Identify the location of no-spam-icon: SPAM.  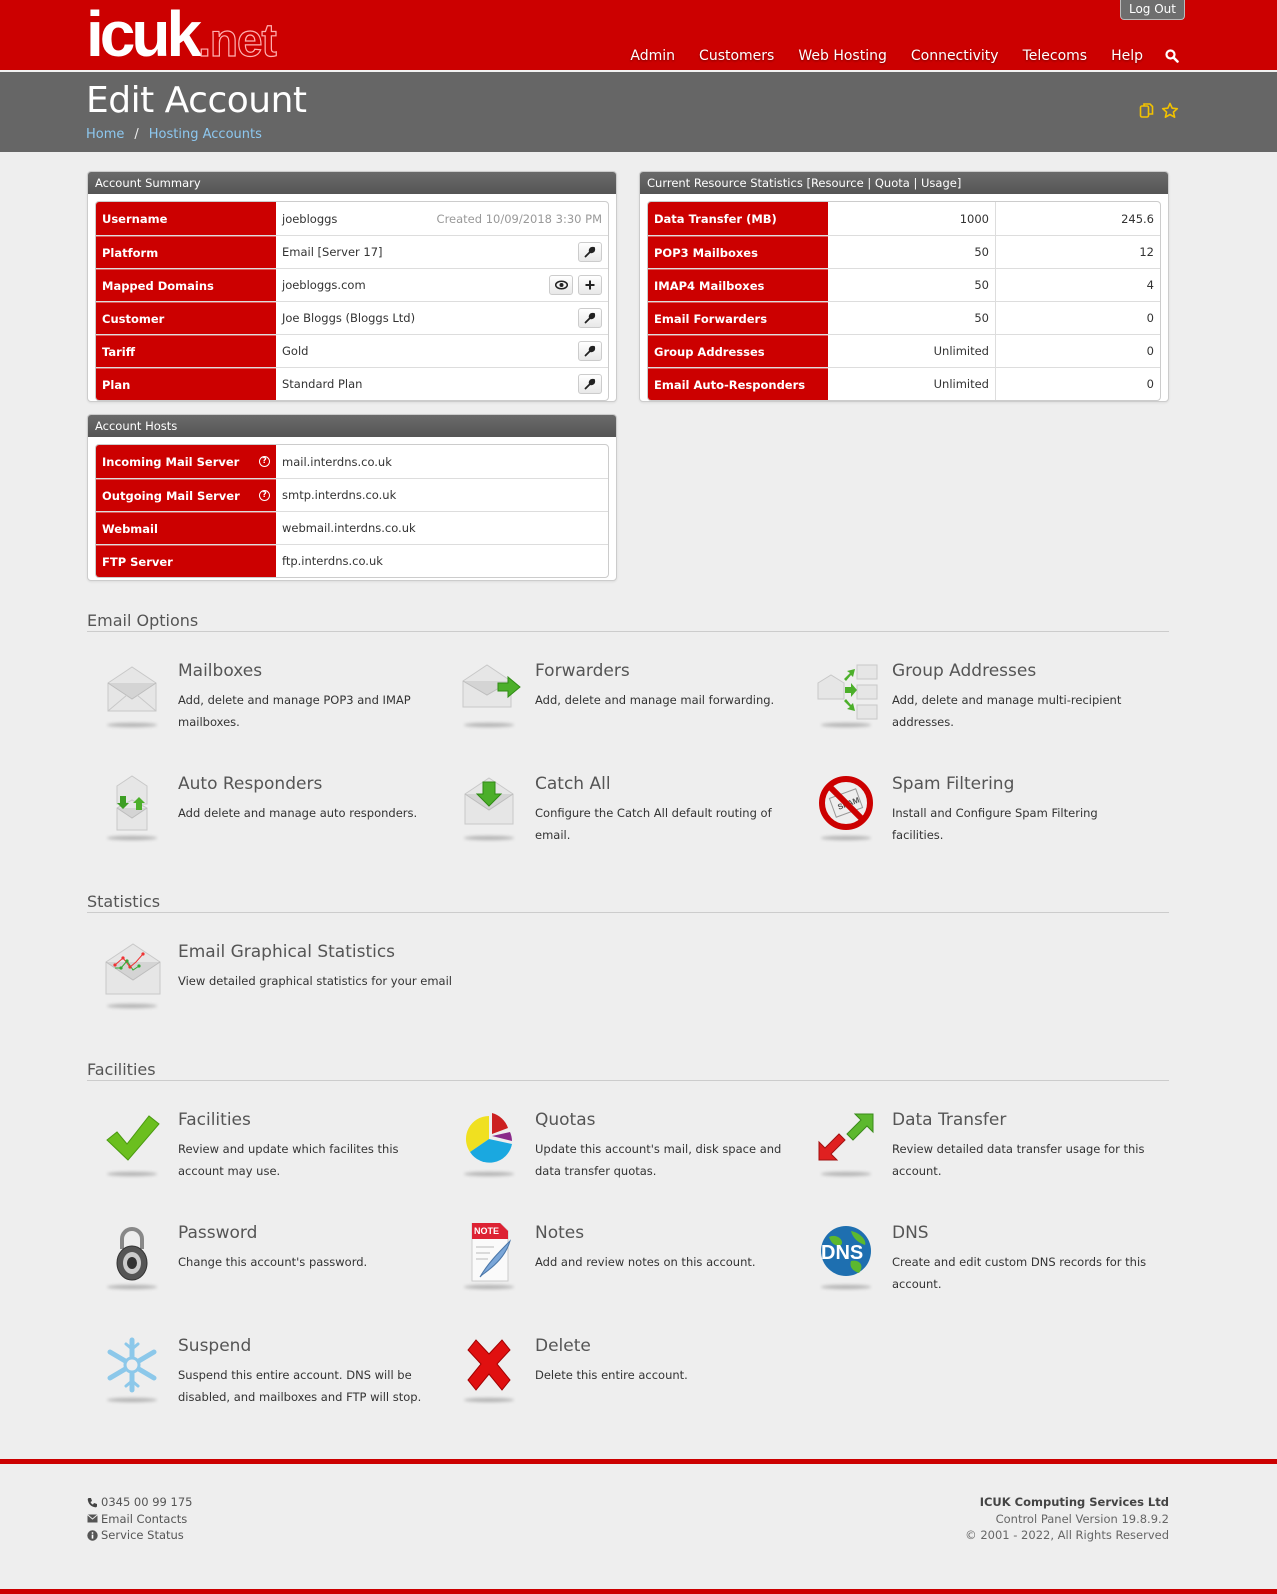
(846, 805).